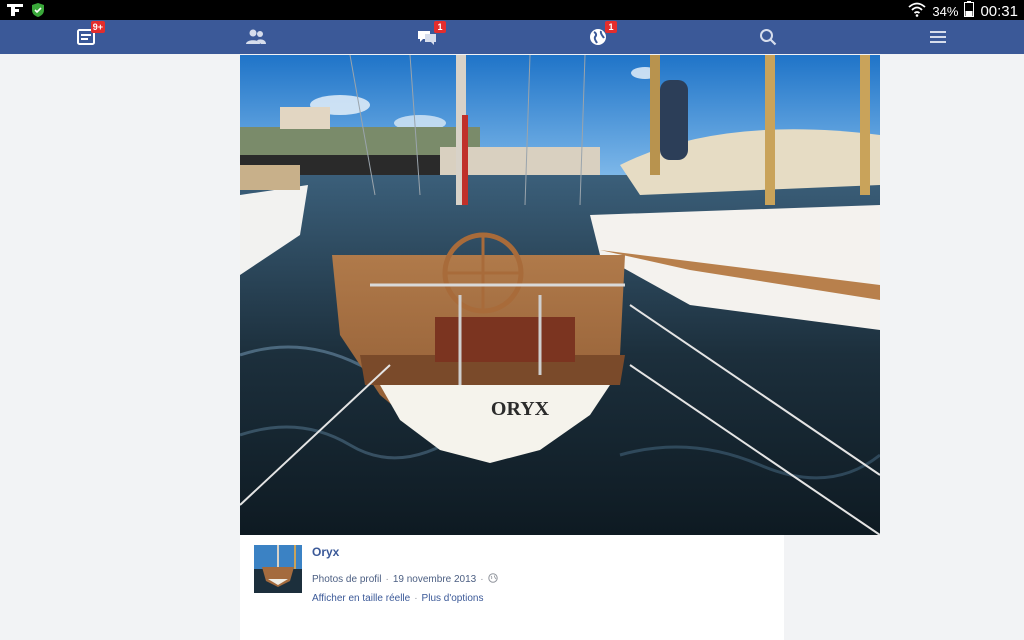 Image resolution: width=1024 pixels, height=640 pixels. I want to click on search-button, so click(768, 37).